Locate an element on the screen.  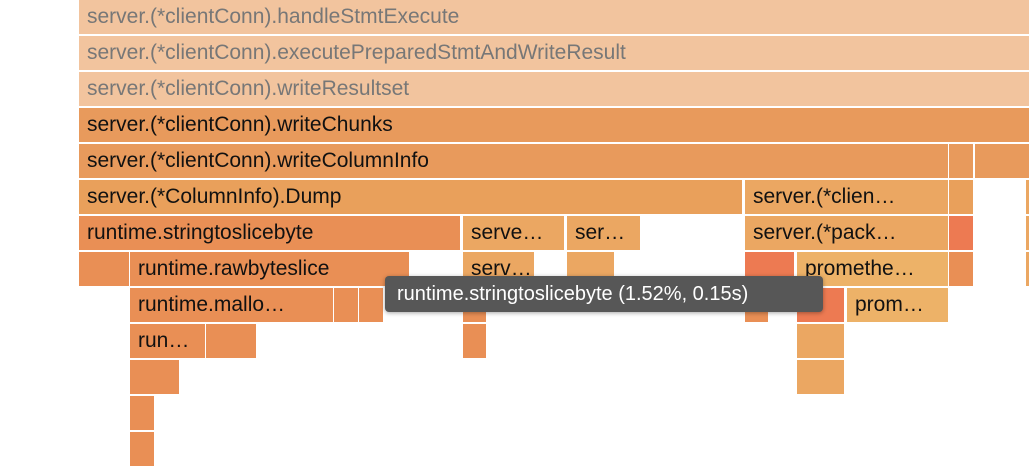
flame-frame: server.(*ColumnInfo).Dump is located at coordinates (411, 197).